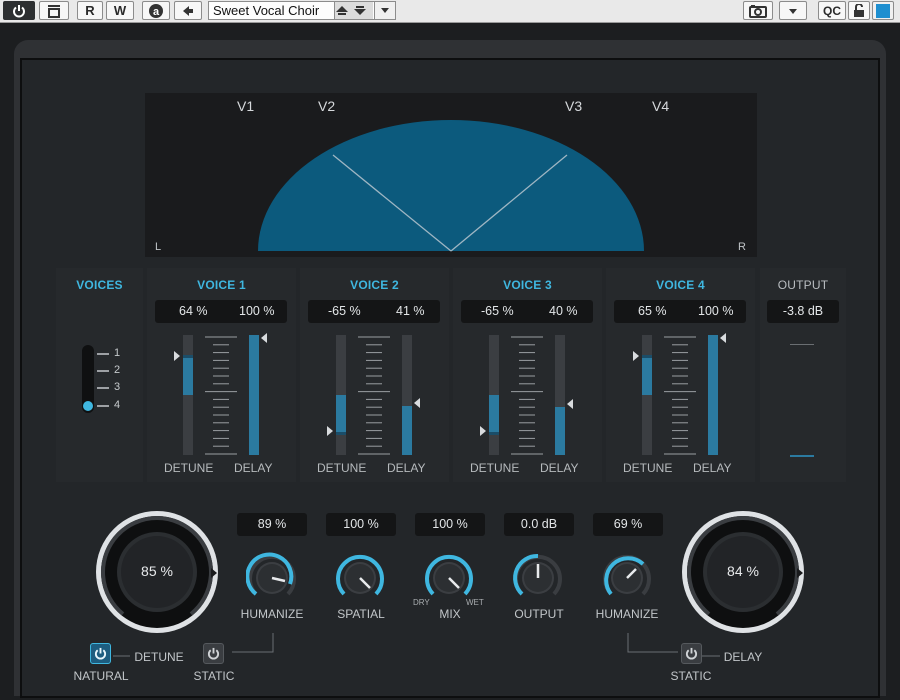 Image resolution: width=900 pixels, height=700 pixels. I want to click on voice-2-detune-pointer, so click(330, 431).